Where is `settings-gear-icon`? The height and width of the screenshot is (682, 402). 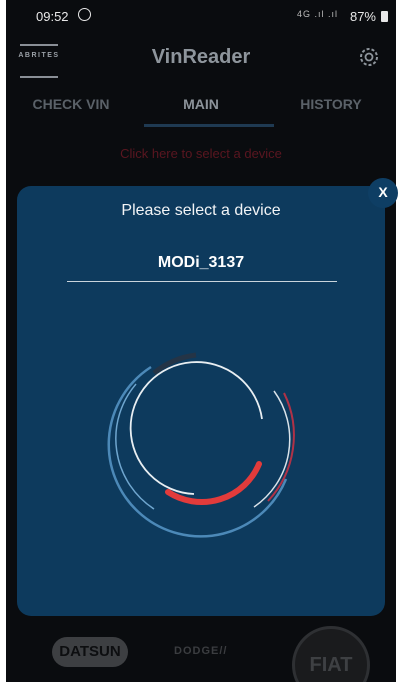
settings-gear-icon is located at coordinates (369, 57).